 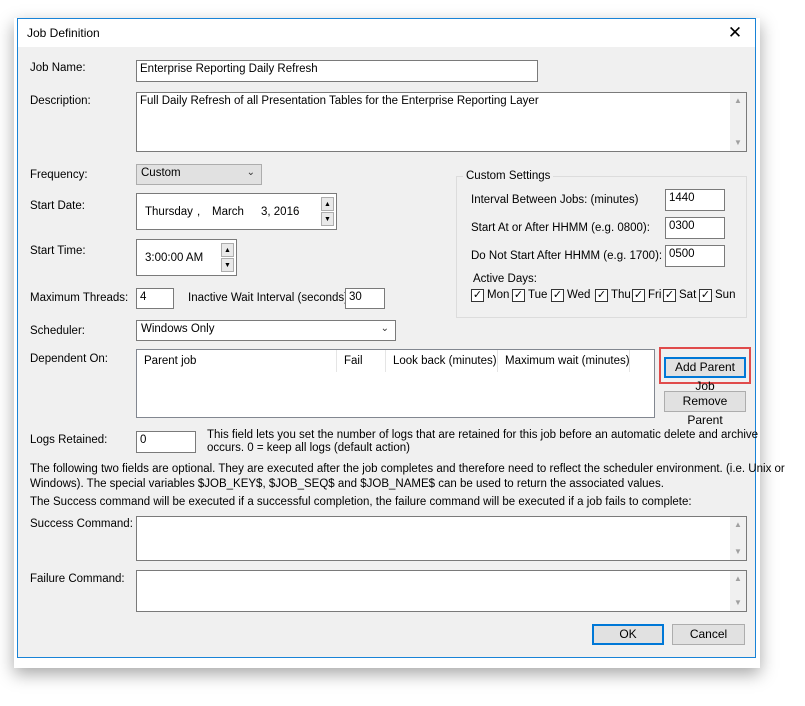 I want to click on custom-settings-title: Custom Settings, so click(x=508, y=176).